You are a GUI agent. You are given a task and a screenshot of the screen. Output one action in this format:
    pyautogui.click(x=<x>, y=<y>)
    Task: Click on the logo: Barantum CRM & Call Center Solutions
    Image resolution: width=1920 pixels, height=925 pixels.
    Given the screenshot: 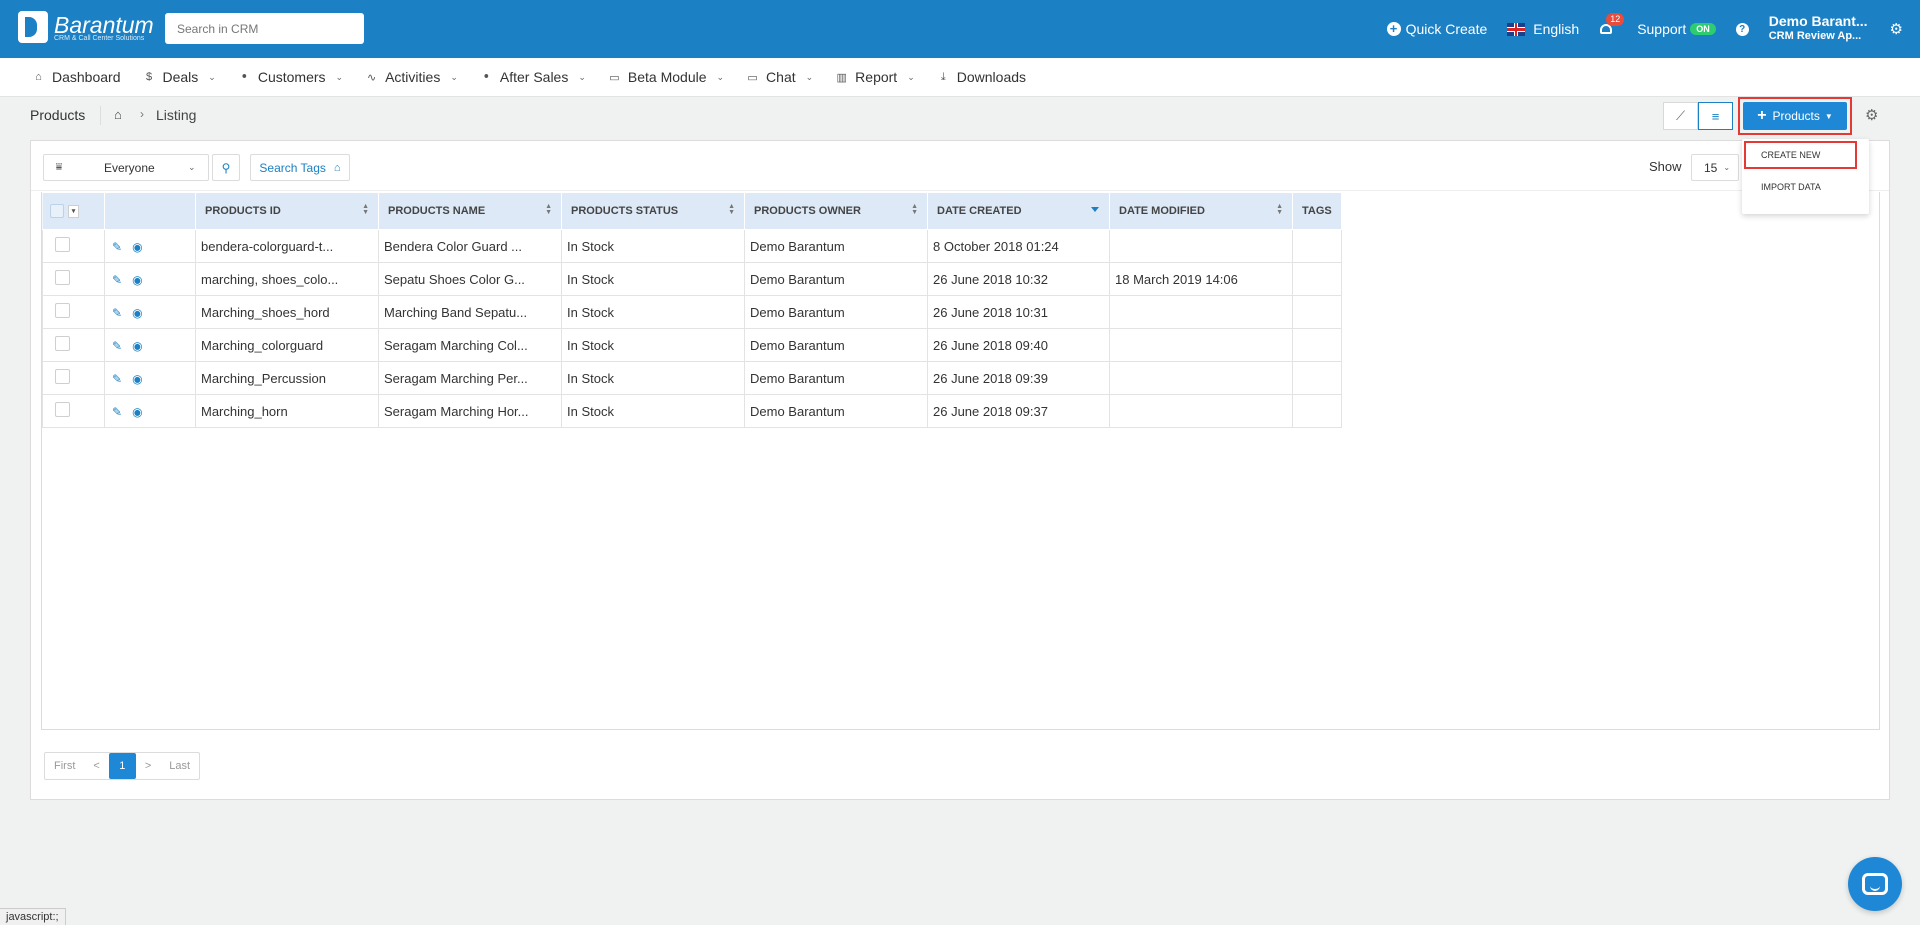 What is the action you would take?
    pyautogui.click(x=86, y=27)
    